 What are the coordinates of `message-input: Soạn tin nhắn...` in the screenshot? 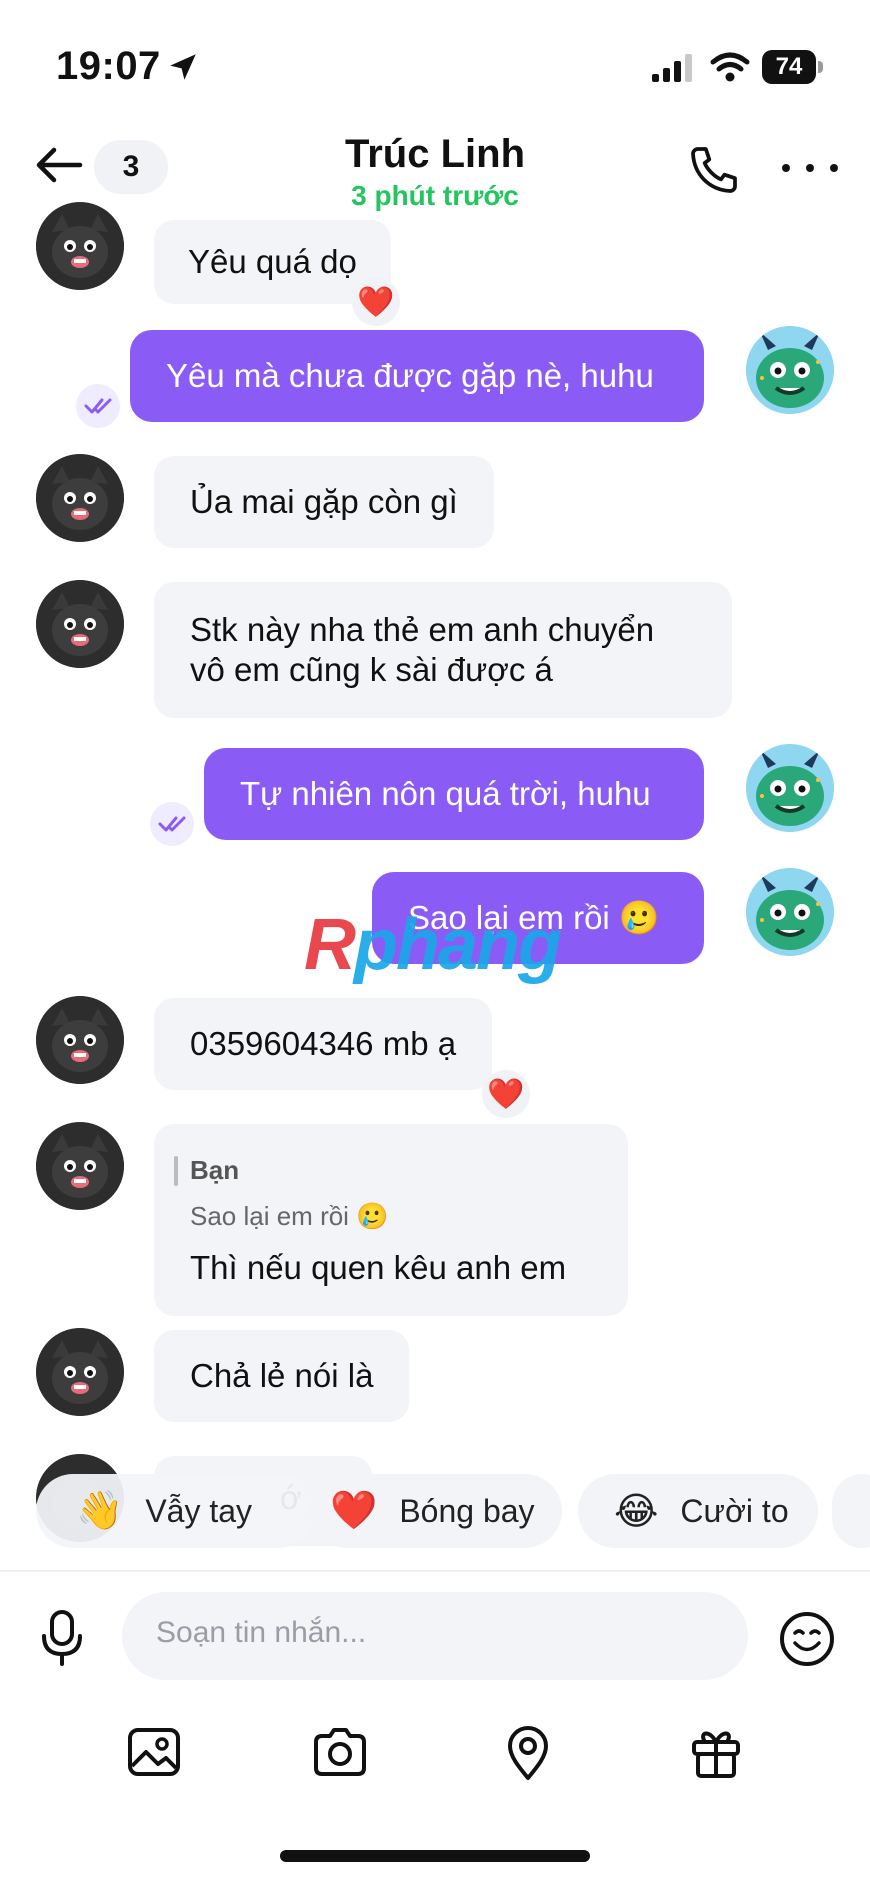 It's located at (435, 1636).